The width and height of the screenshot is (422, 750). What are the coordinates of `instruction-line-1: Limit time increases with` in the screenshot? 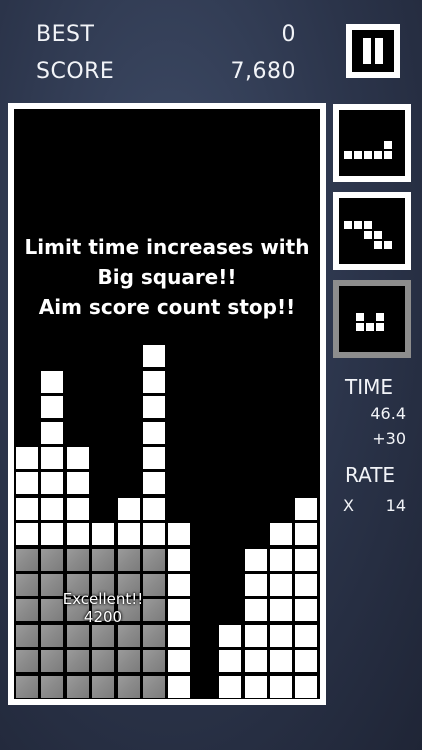 It's located at (167, 247).